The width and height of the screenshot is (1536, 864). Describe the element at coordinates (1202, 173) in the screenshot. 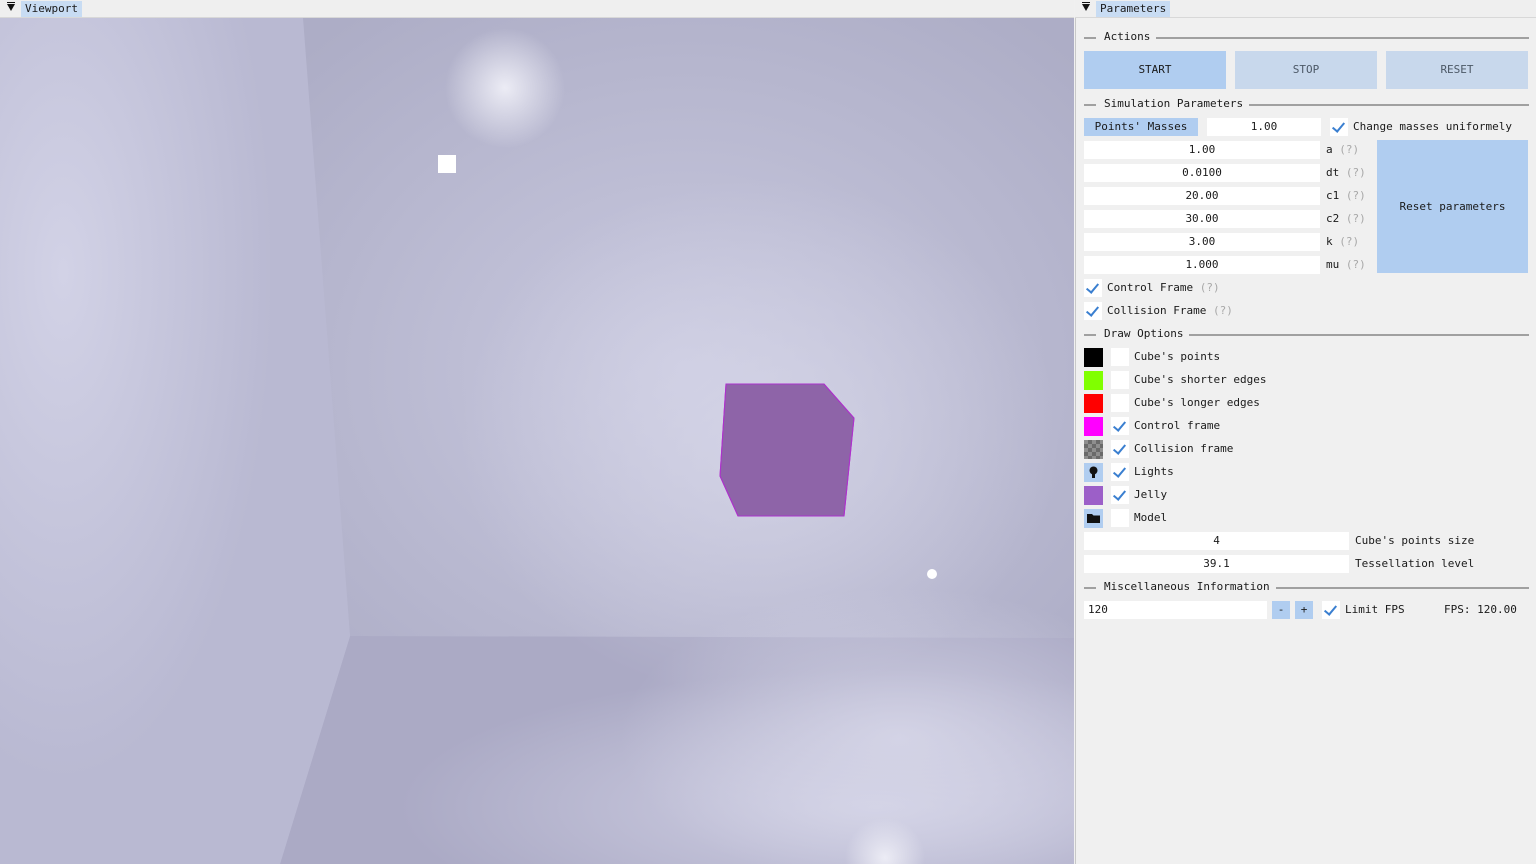

I see `param-dt-field: 0.0100` at that location.